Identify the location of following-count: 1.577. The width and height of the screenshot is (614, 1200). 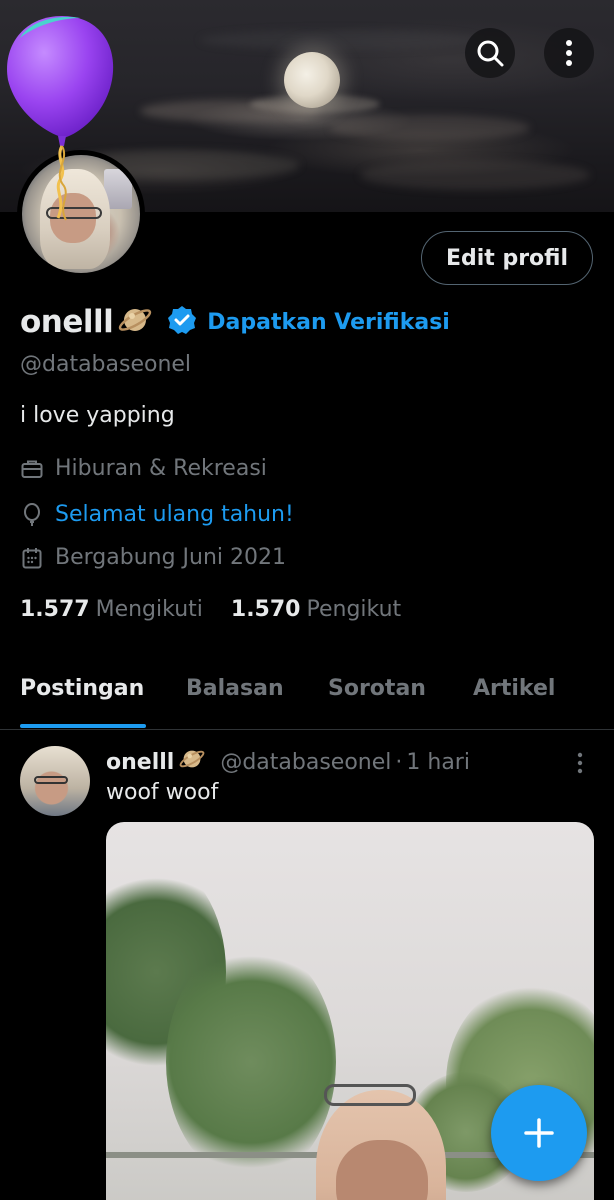
(55, 609).